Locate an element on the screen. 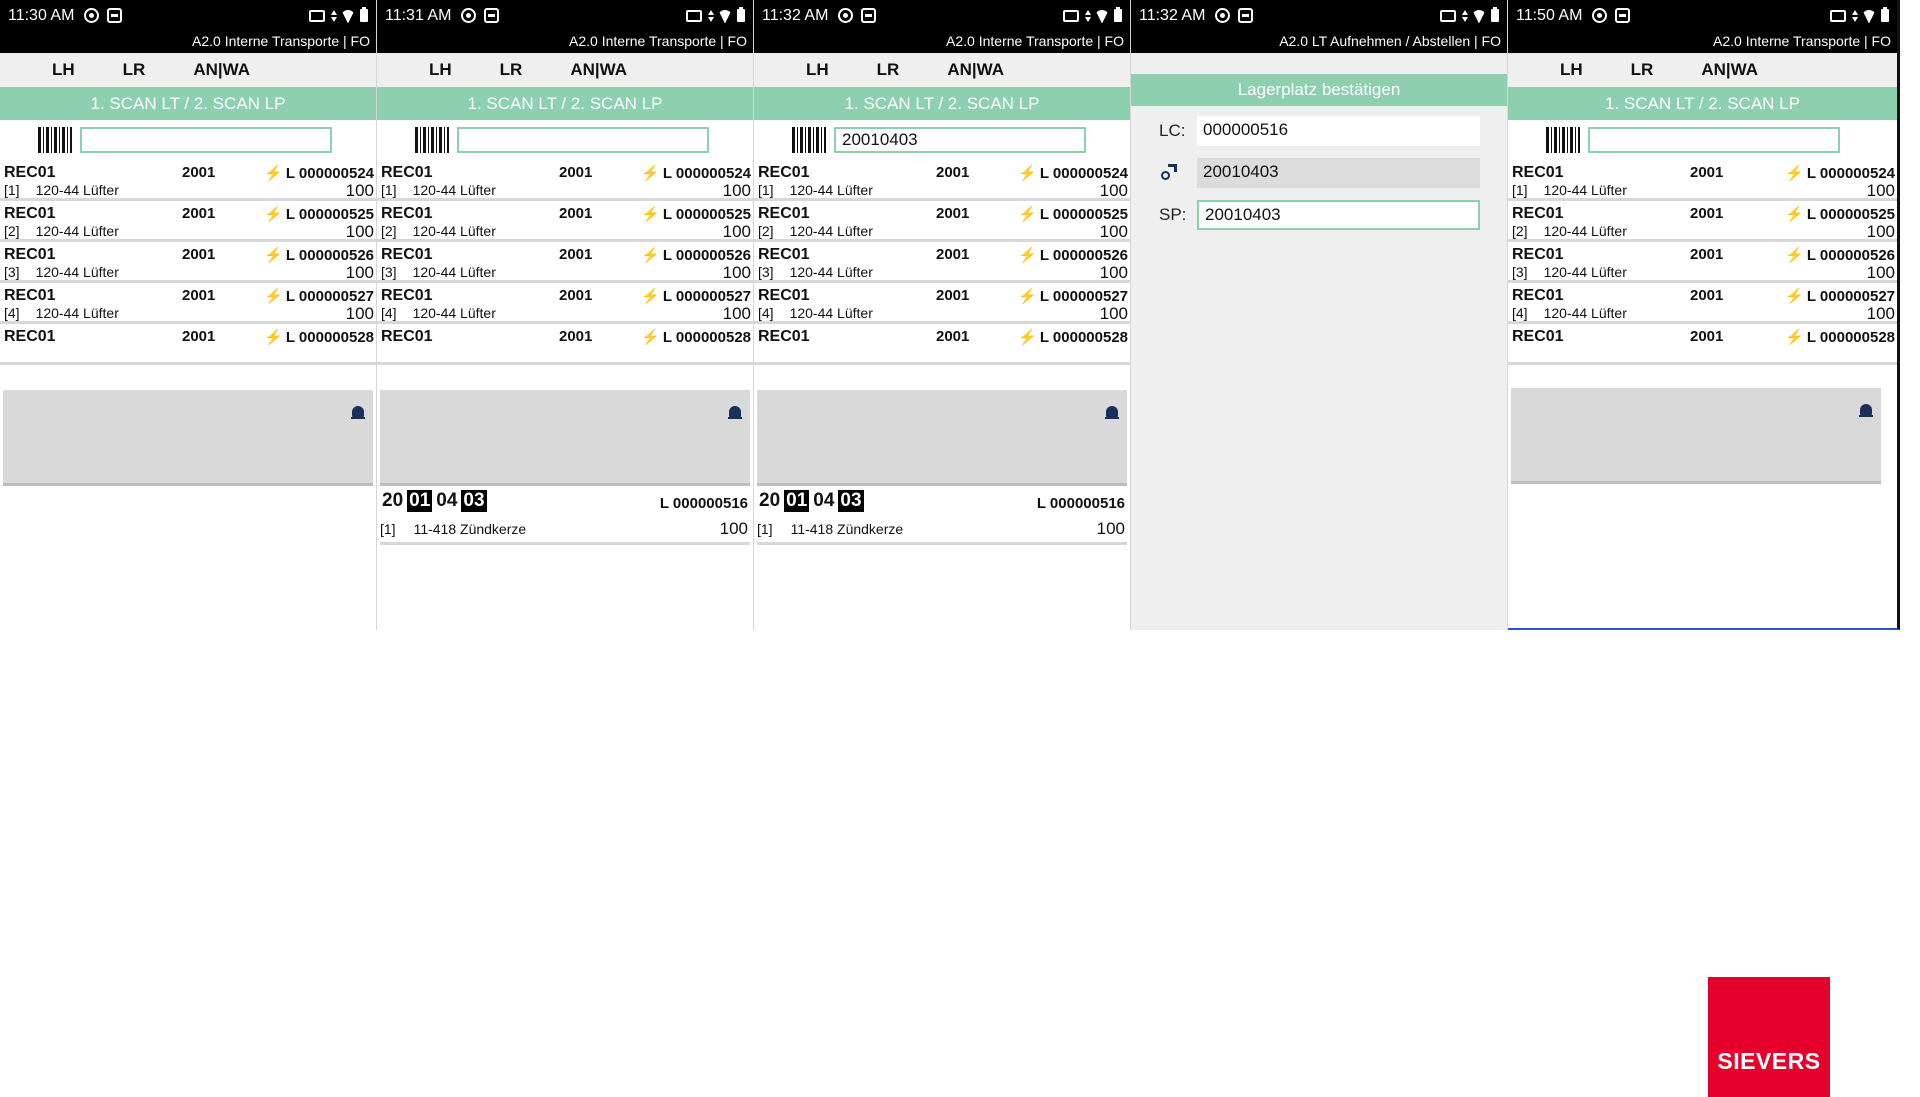 The height and width of the screenshot is (1097, 1920). item-position: [4] 120-44 Lüfter is located at coordinates (438, 313).